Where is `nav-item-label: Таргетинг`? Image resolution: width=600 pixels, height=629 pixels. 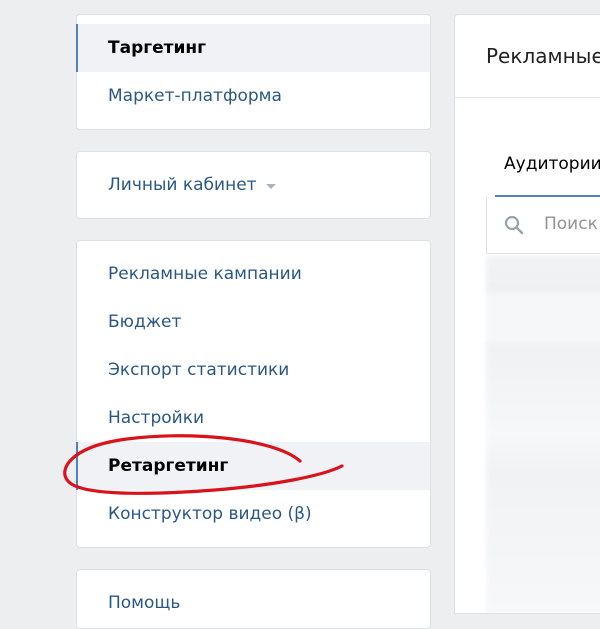 nav-item-label: Таргетинг is located at coordinates (157, 48).